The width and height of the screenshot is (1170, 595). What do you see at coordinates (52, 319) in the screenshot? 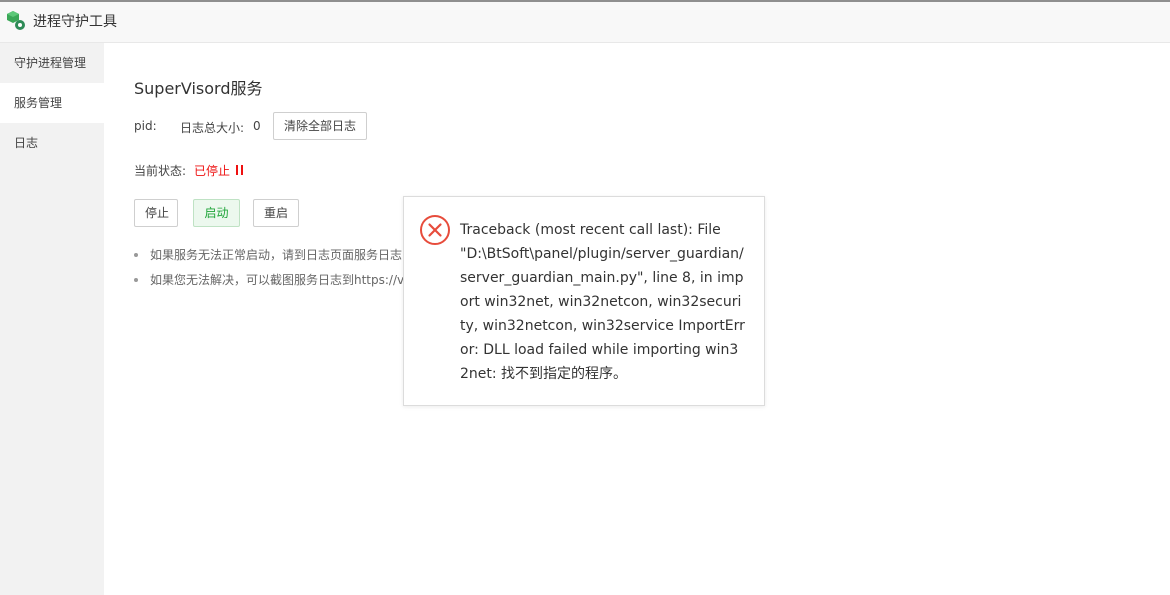
I see `sidebar: 守护进程管理 服务管理 日志` at bounding box center [52, 319].